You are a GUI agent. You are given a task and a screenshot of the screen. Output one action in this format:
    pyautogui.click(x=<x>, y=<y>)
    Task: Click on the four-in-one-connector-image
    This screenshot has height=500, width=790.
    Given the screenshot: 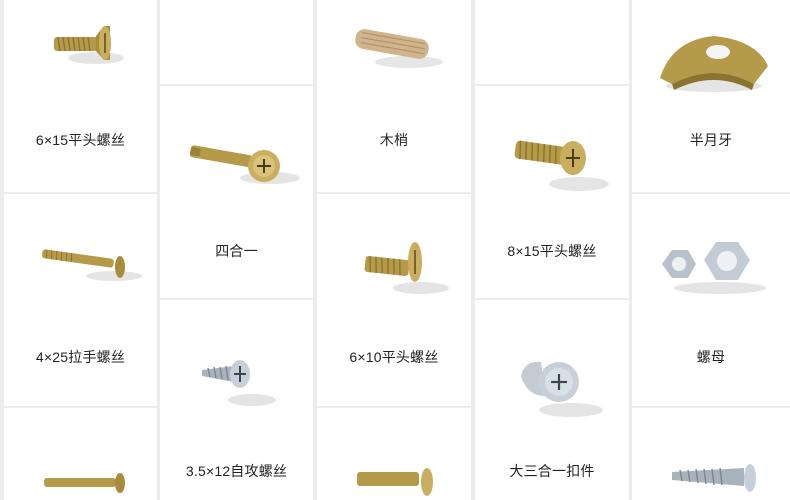 What is the action you would take?
    pyautogui.click(x=244, y=164)
    